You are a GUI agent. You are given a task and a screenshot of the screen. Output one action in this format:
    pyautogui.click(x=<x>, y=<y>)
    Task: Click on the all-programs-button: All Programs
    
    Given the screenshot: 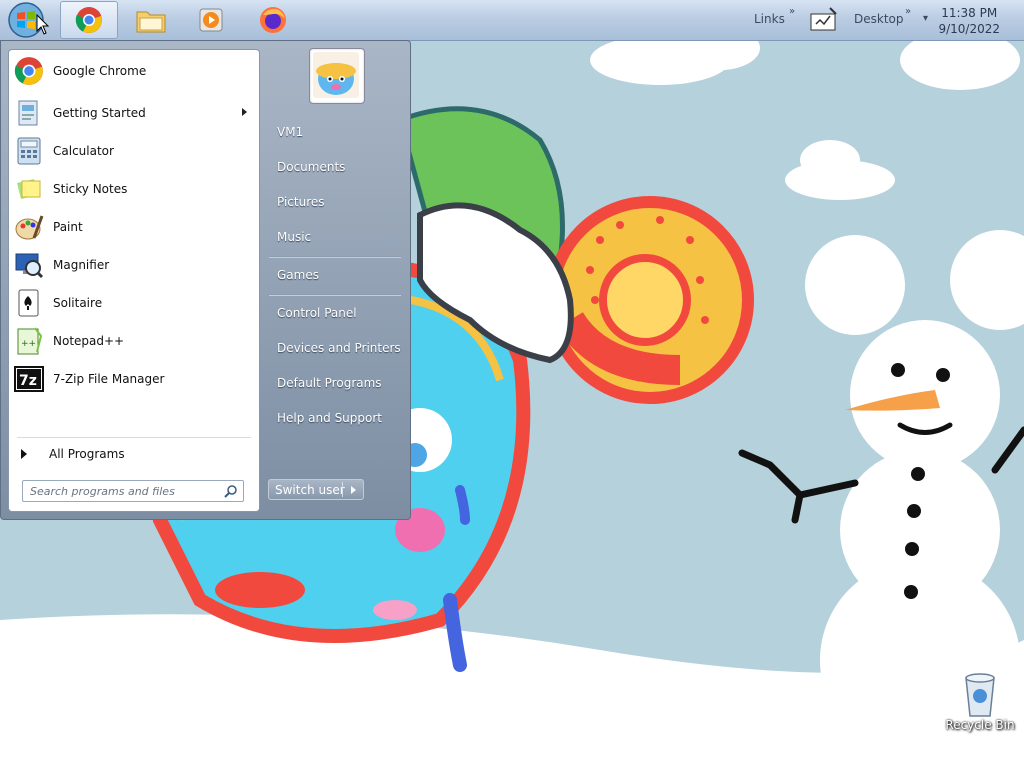 What is the action you would take?
    pyautogui.click(x=135, y=454)
    